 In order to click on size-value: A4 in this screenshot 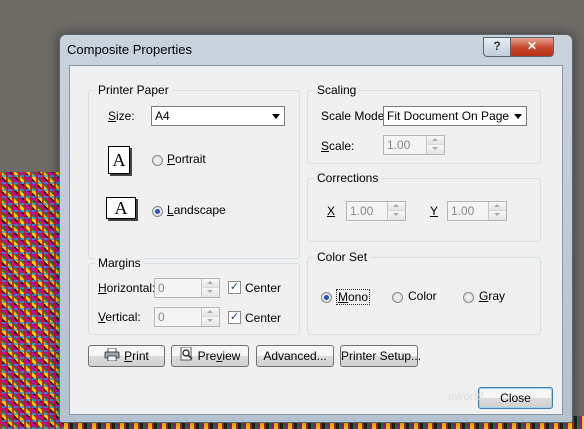, I will do `click(162, 116)`.